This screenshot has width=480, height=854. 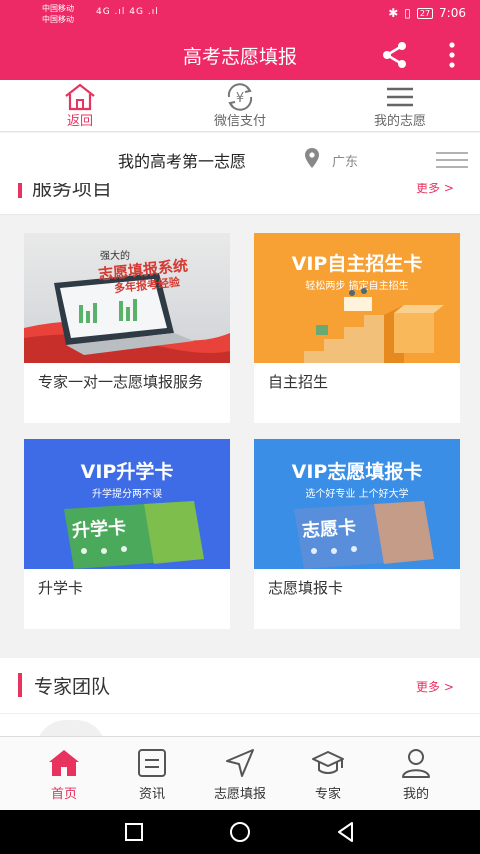 I want to click on tab-back: 返回, so click(x=80, y=106).